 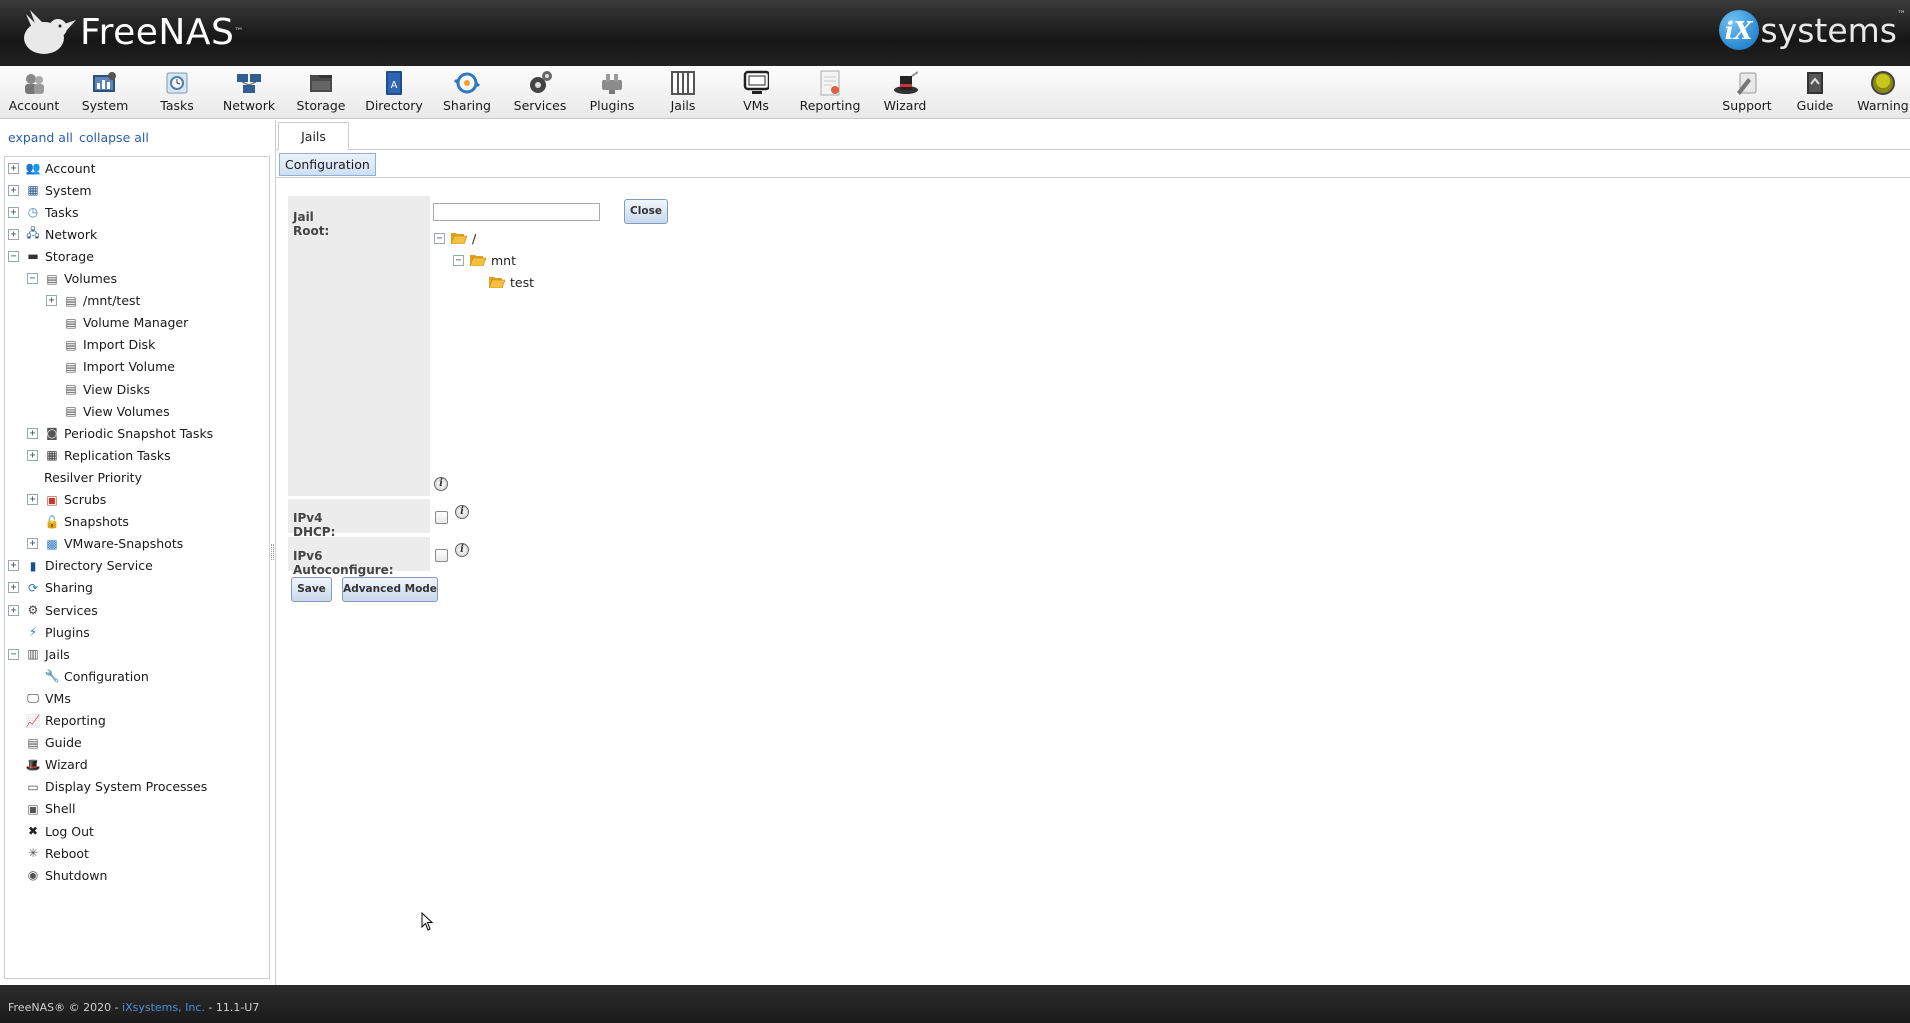 What do you see at coordinates (313, 136) in the screenshot?
I see `tab-jails: Jails` at bounding box center [313, 136].